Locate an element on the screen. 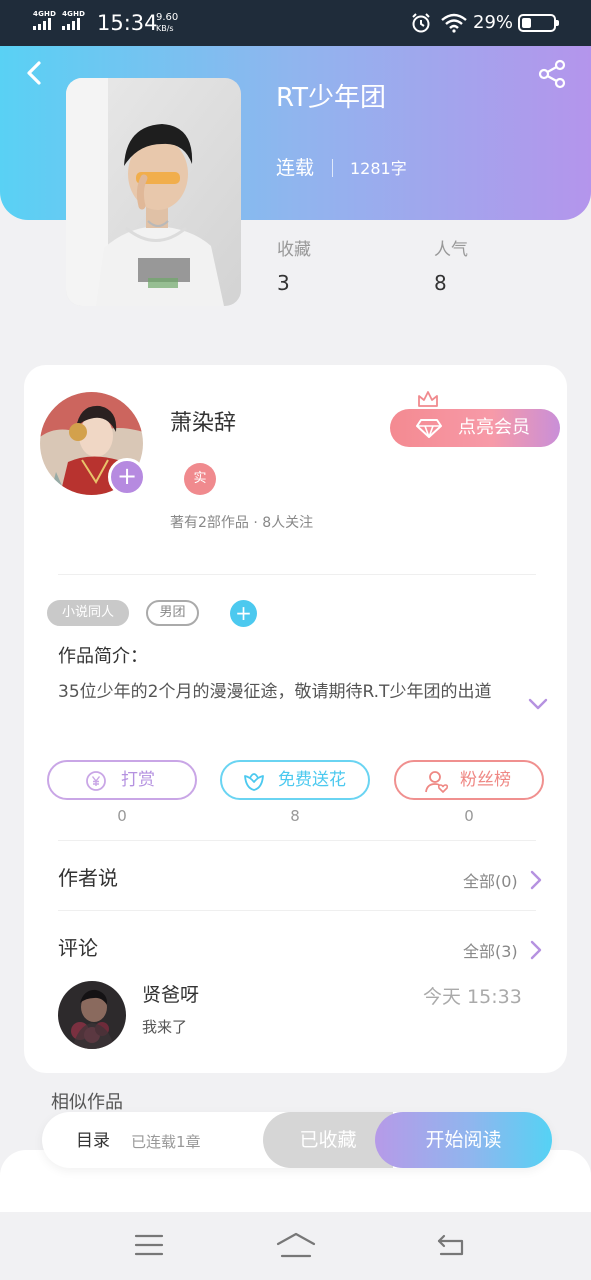  word-count: 1281字 is located at coordinates (378, 168).